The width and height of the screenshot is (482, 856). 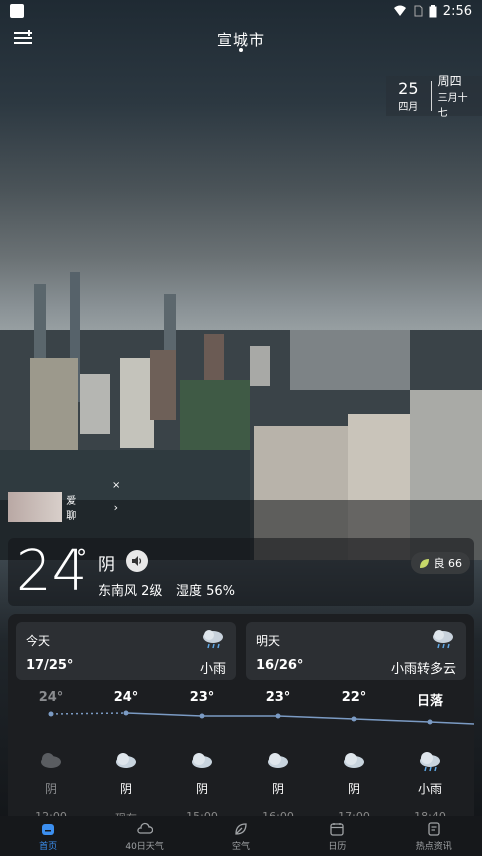 What do you see at coordinates (431, 96) in the screenshot?
I see `date-divider` at bounding box center [431, 96].